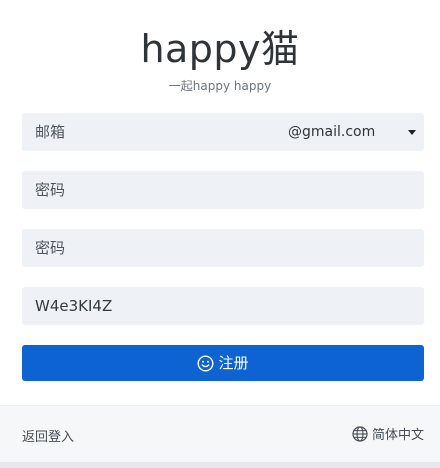  I want to click on email-input, so click(147, 132).